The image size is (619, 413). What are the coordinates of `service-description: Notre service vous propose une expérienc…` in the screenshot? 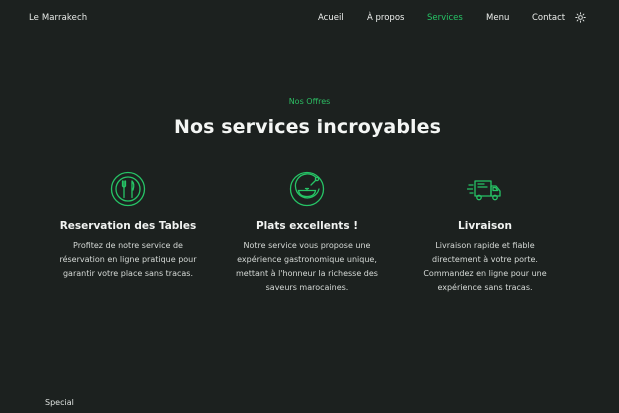 It's located at (307, 266).